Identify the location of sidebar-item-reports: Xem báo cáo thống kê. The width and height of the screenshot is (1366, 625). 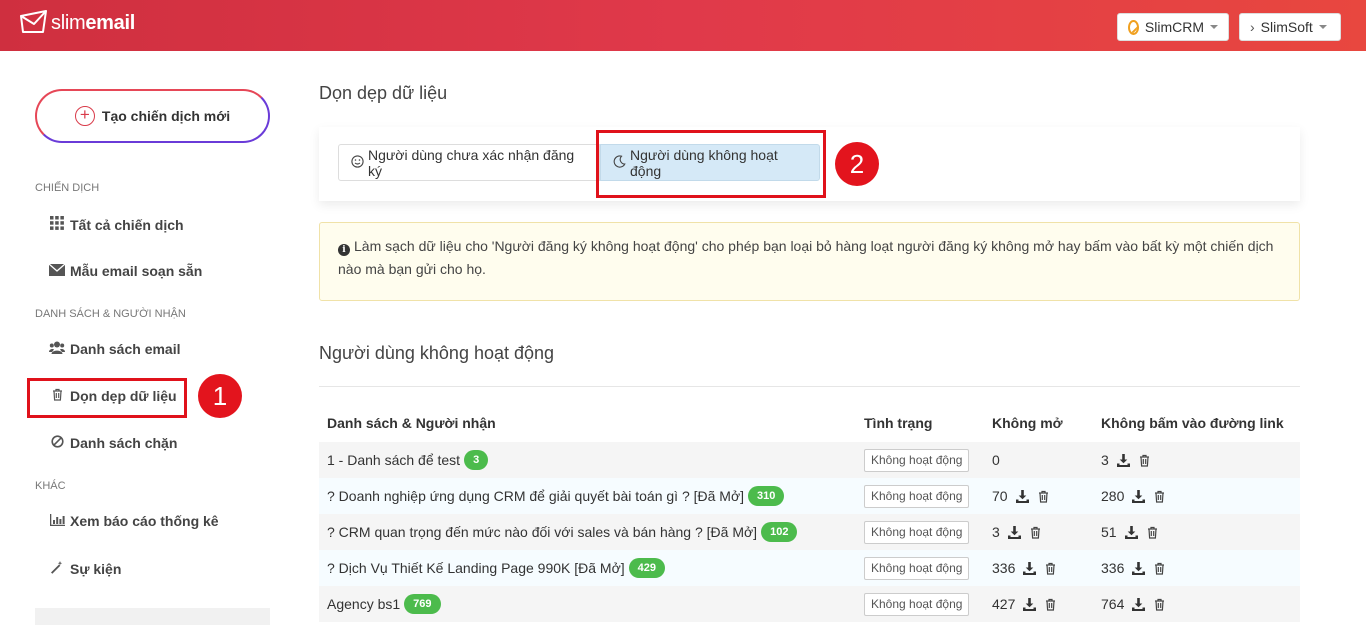
(134, 521).